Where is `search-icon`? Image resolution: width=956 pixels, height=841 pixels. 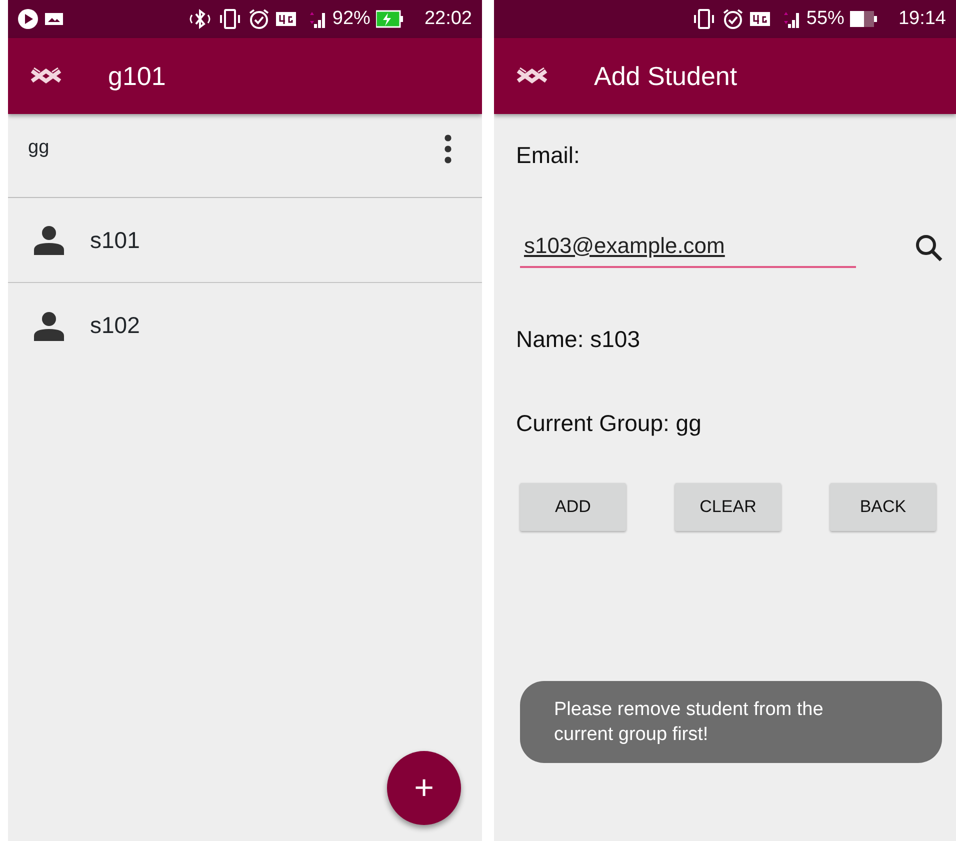
search-icon is located at coordinates (929, 248).